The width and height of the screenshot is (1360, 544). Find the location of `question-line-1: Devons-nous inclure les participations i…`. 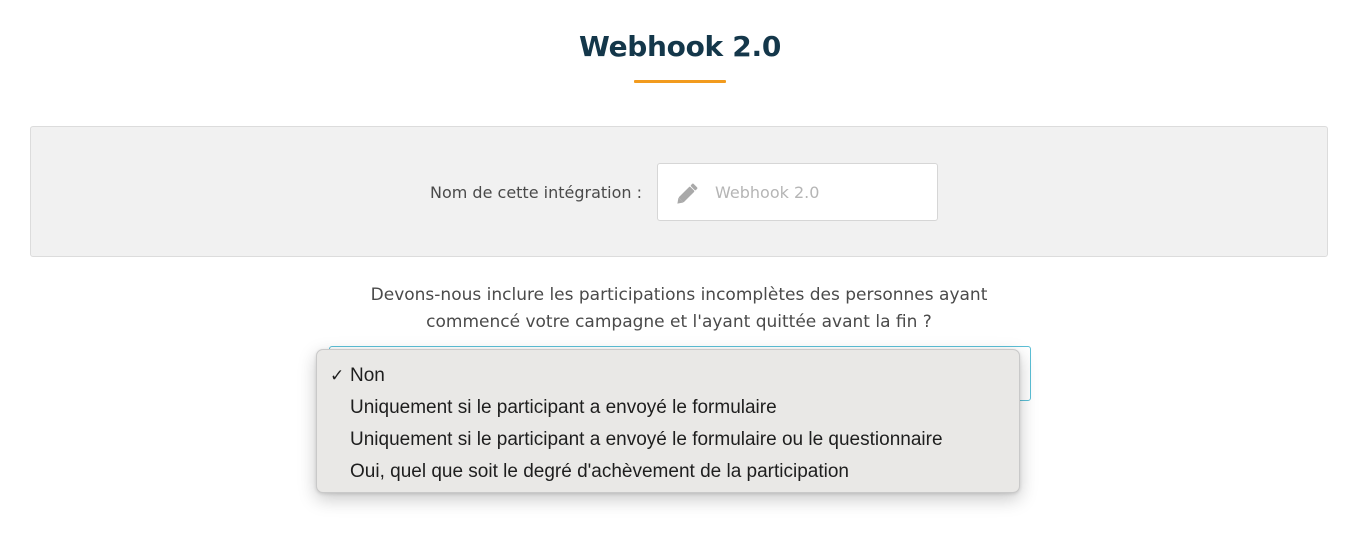

question-line-1: Devons-nous inclure les participations i… is located at coordinates (679, 295).